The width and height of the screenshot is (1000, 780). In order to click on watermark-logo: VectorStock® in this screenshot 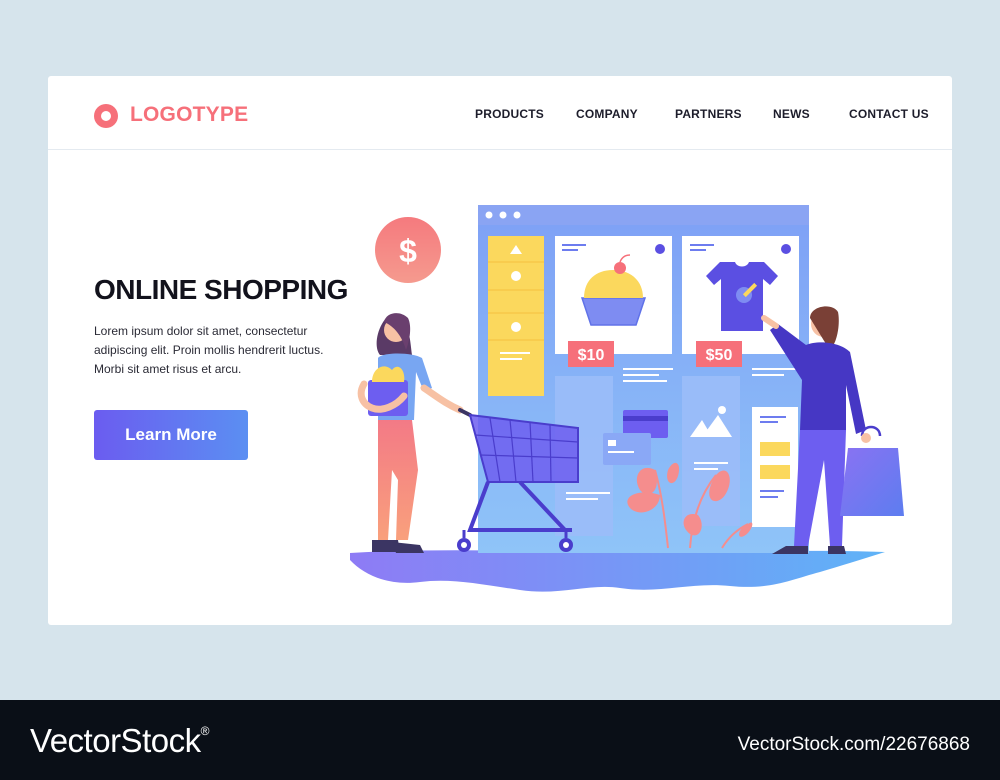, I will do `click(119, 741)`.